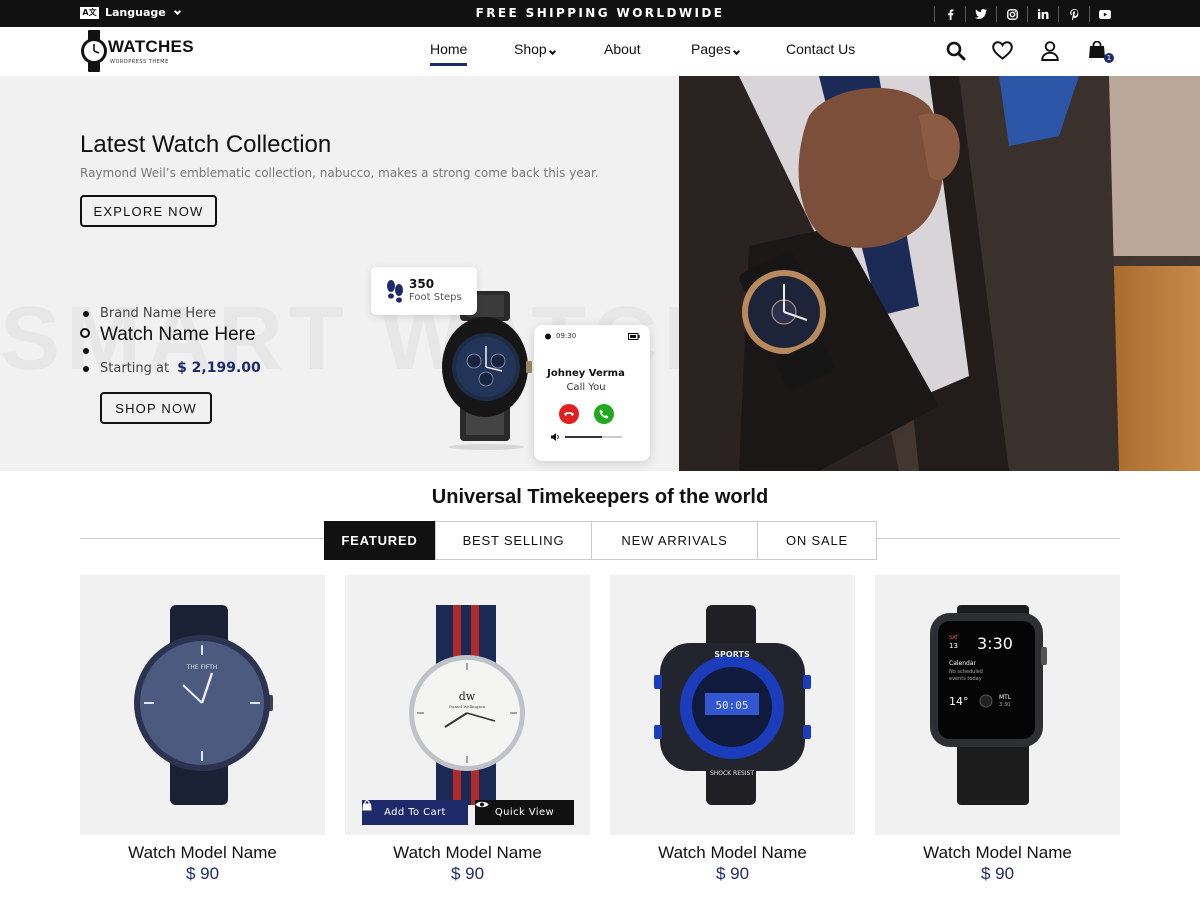 The width and height of the screenshot is (1200, 900). Describe the element at coordinates (732, 773) in the screenshot. I see `watch-bezel-text: SHOCK RESIST` at that location.